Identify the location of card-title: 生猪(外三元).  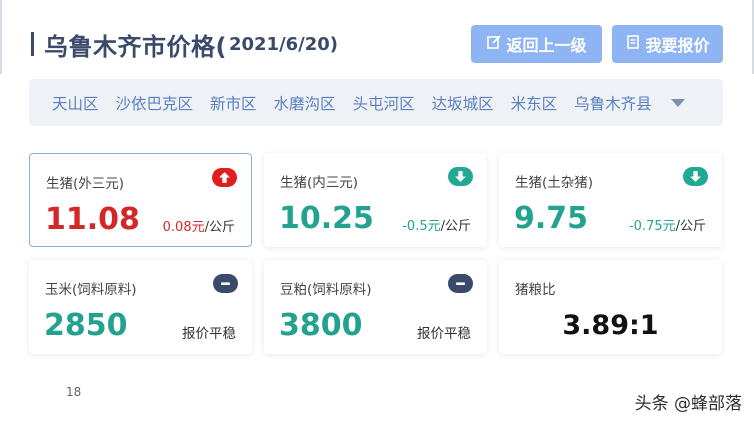
(85, 184).